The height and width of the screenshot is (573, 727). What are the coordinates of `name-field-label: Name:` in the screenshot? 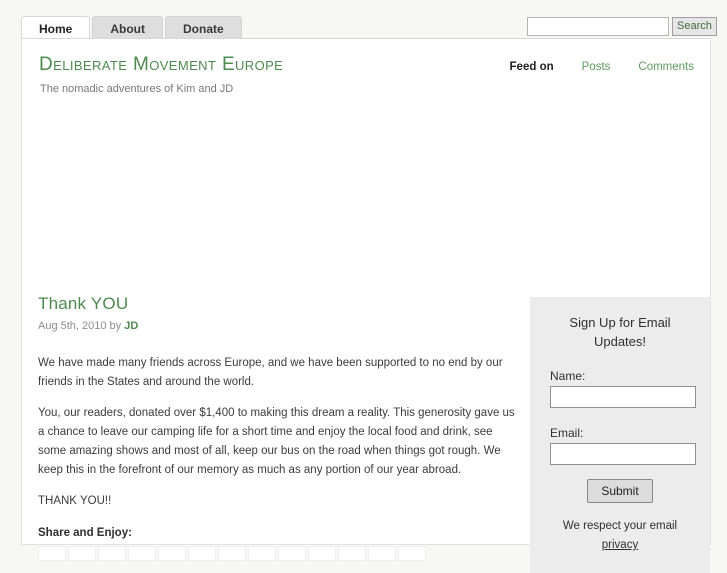 It's located at (568, 376).